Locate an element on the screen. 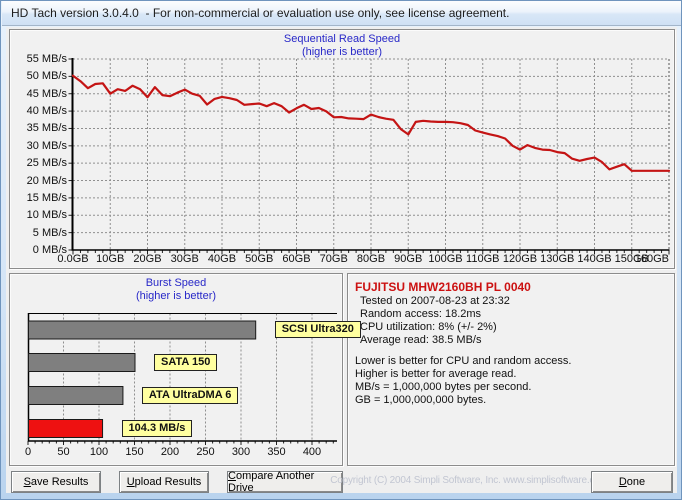 This screenshot has height=500, width=682. tested-on-line: Tested on 2007-08-23 at 23:32 is located at coordinates (435, 301).